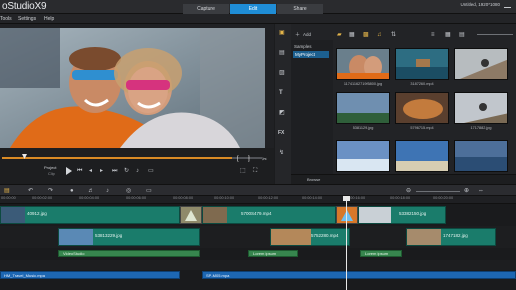 Image resolution: width=516 pixels, height=290 pixels. What do you see at coordinates (422, 84) in the screenshot?
I see `thumb-label: 3187260.mp4` at bounding box center [422, 84].